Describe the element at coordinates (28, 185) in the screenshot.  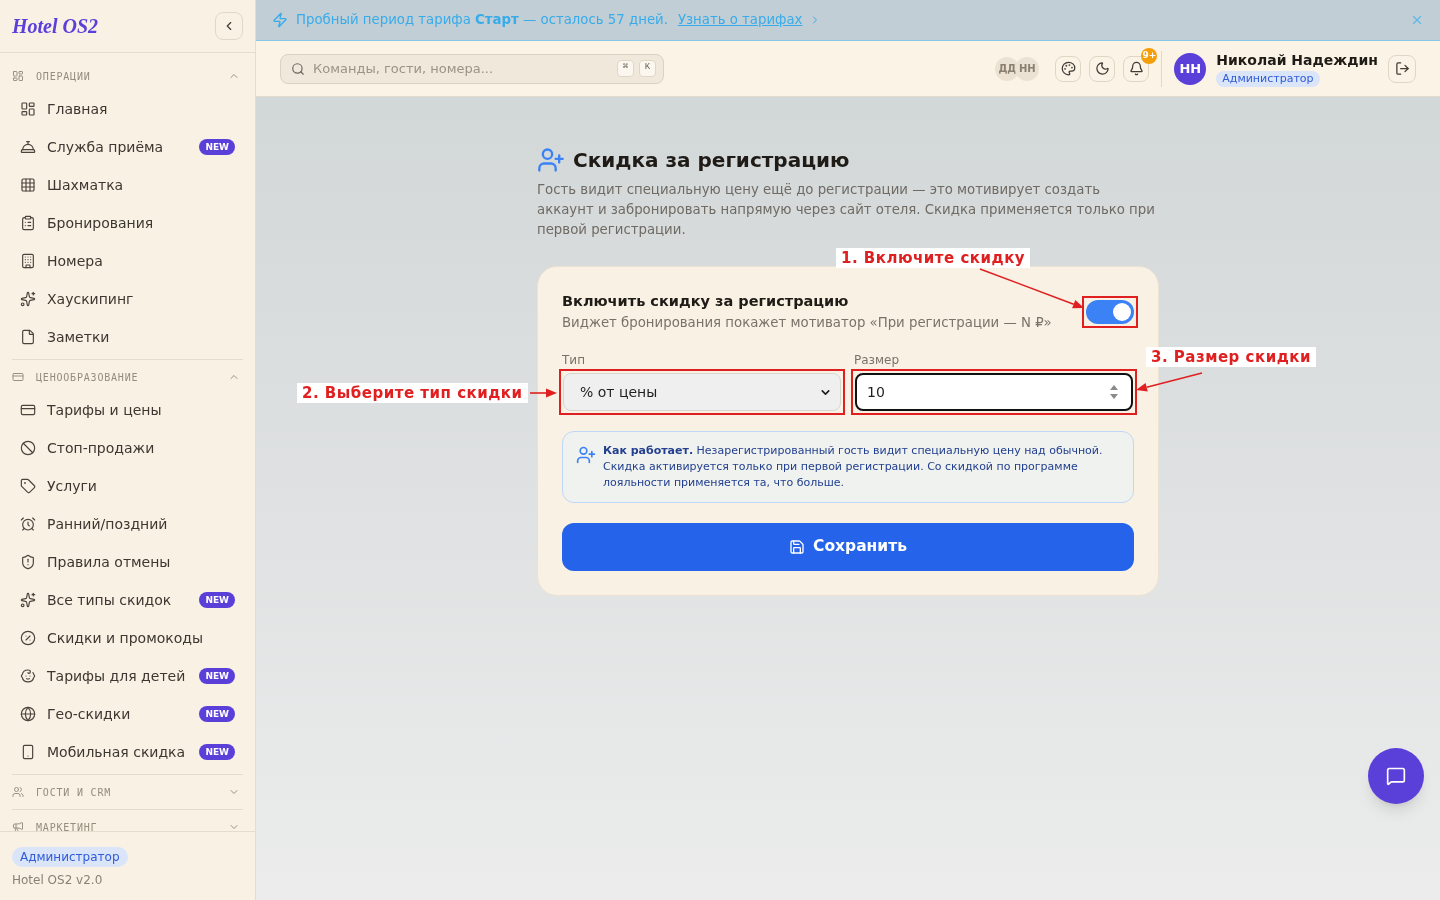
I see `grid-icon` at that location.